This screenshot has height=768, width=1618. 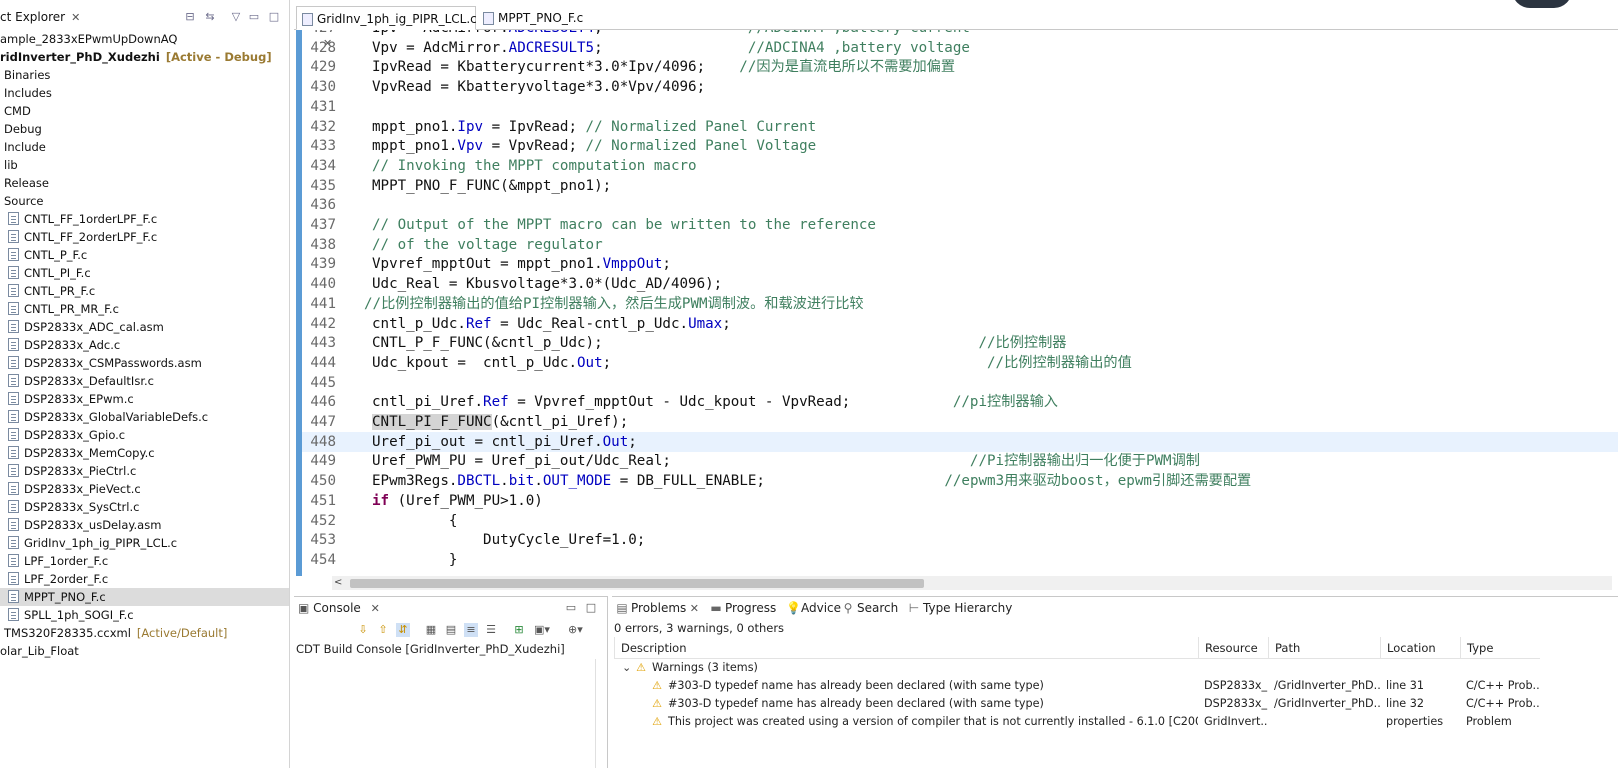 What do you see at coordinates (743, 608) in the screenshot?
I see `tab-progress: ▬ Progress` at bounding box center [743, 608].